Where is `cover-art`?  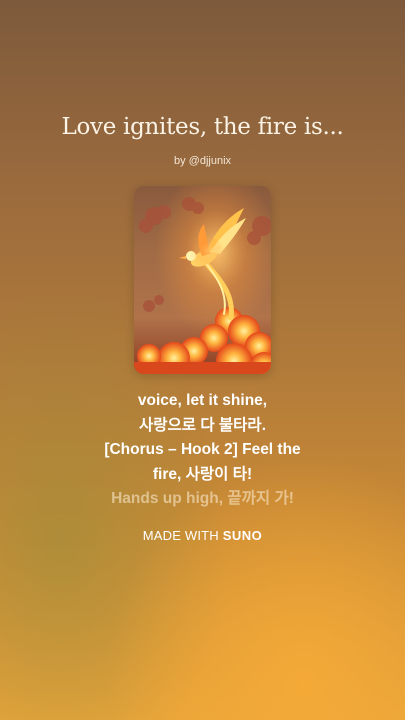 cover-art is located at coordinates (202, 280).